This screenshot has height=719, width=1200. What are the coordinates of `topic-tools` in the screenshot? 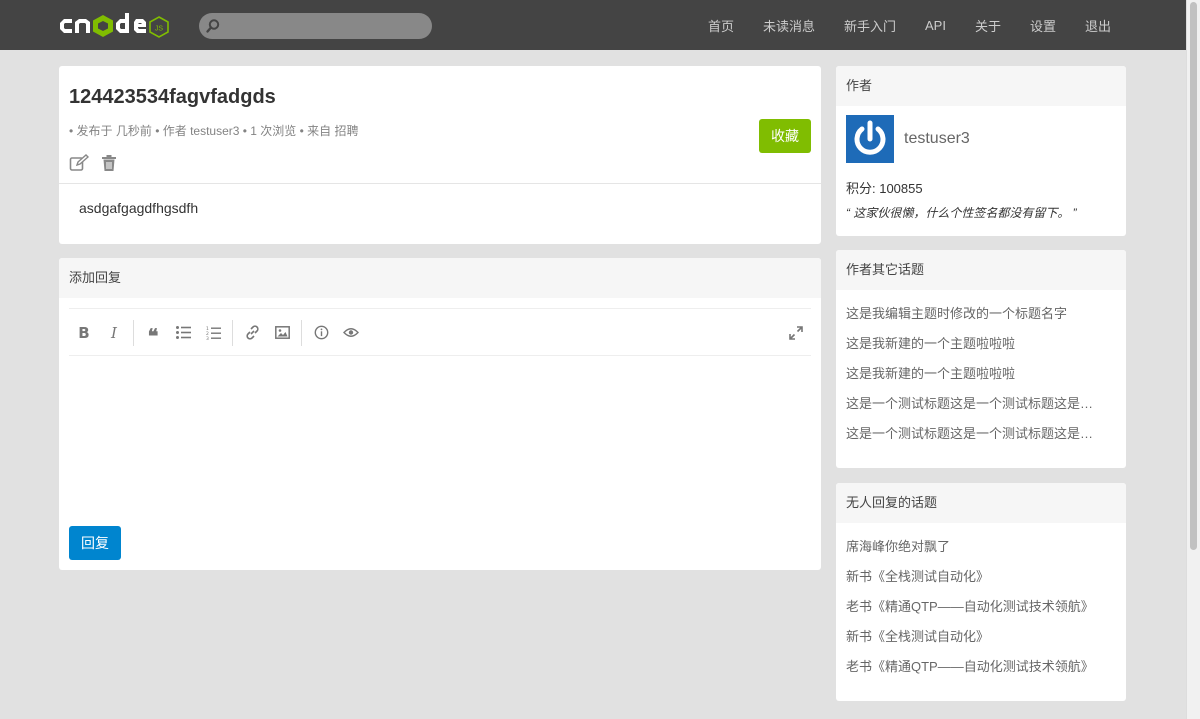 It's located at (93, 163).